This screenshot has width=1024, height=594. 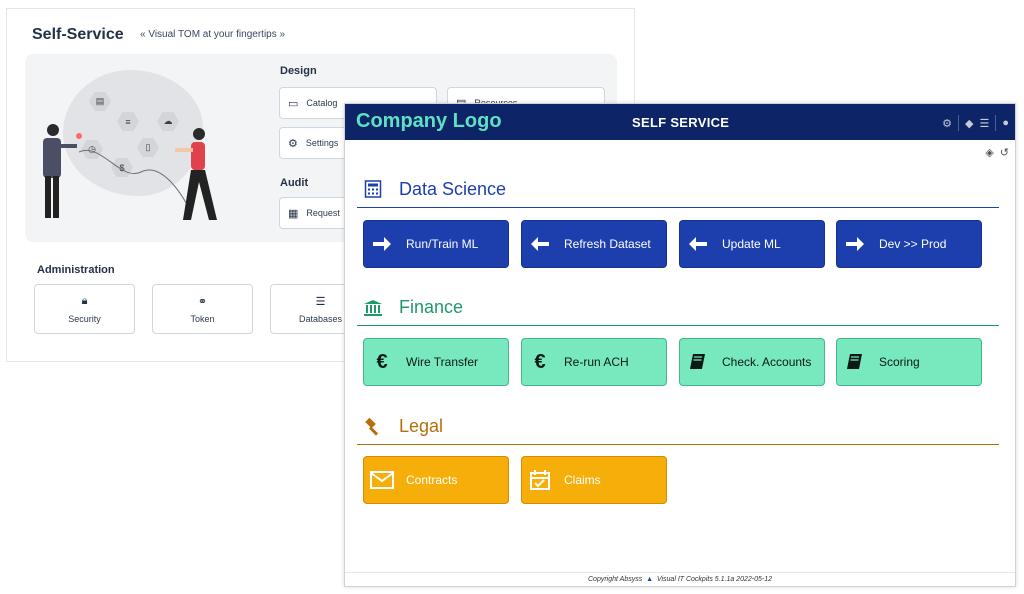 I want to click on token-label: Token, so click(x=202, y=318).